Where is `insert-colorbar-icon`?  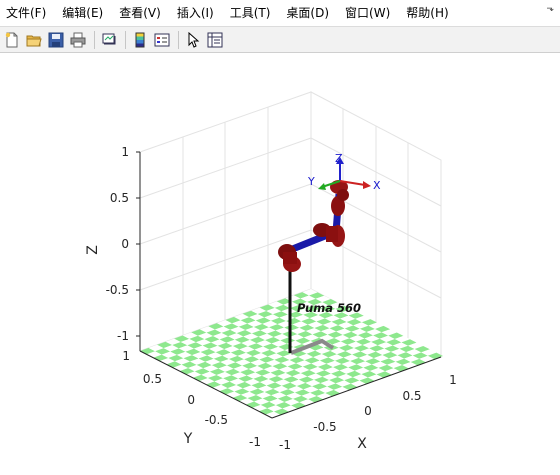 insert-colorbar-icon is located at coordinates (140, 40).